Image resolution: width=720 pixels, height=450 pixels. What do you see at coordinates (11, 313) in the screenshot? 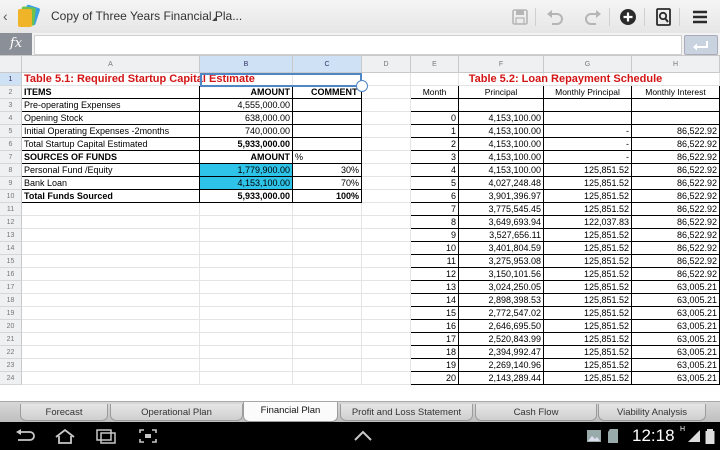
I see `row-header-19: 19` at bounding box center [11, 313].